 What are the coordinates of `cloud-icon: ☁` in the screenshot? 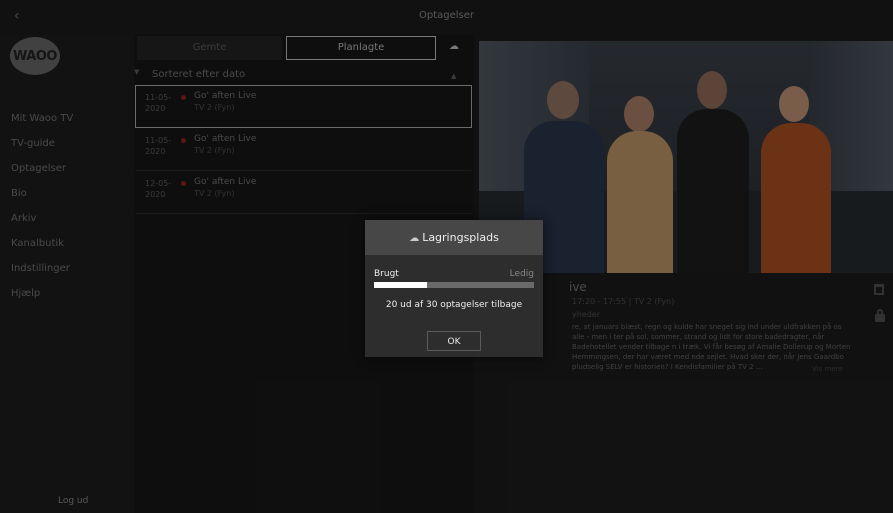 It's located at (414, 238).